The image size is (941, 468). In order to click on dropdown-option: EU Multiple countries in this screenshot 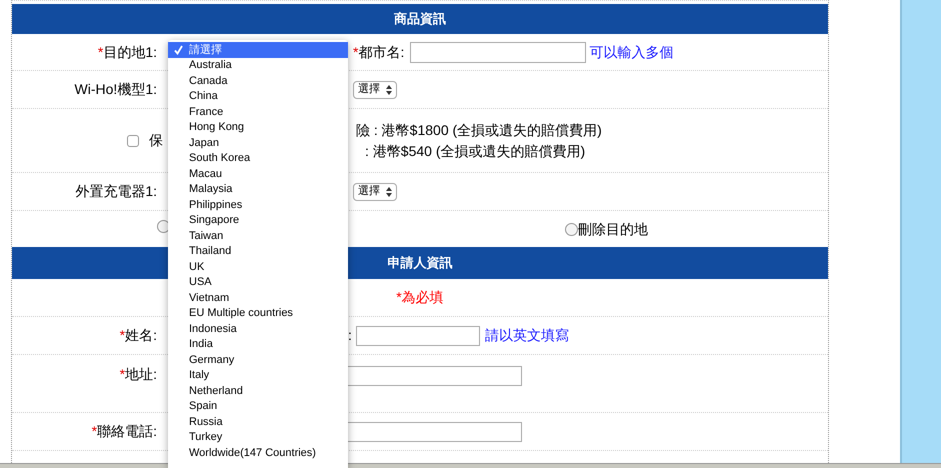, I will do `click(258, 313)`.